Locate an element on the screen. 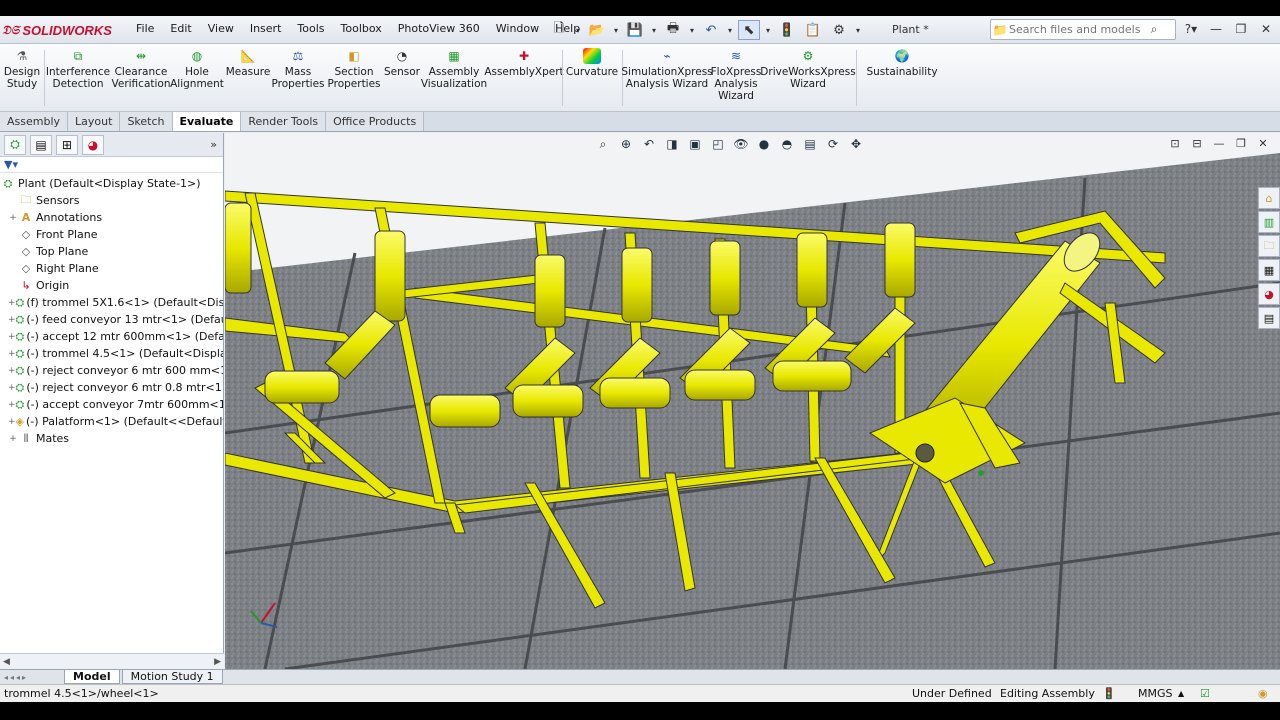  select-pointer-icon: ⬉ is located at coordinates (749, 30).